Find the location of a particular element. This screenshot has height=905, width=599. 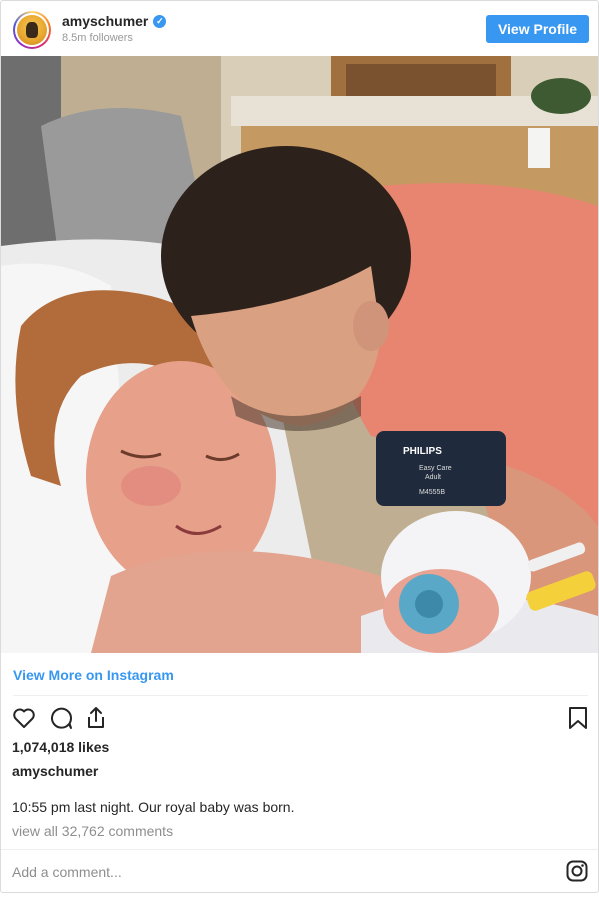

username-link: amyschumer is located at coordinates (105, 21).